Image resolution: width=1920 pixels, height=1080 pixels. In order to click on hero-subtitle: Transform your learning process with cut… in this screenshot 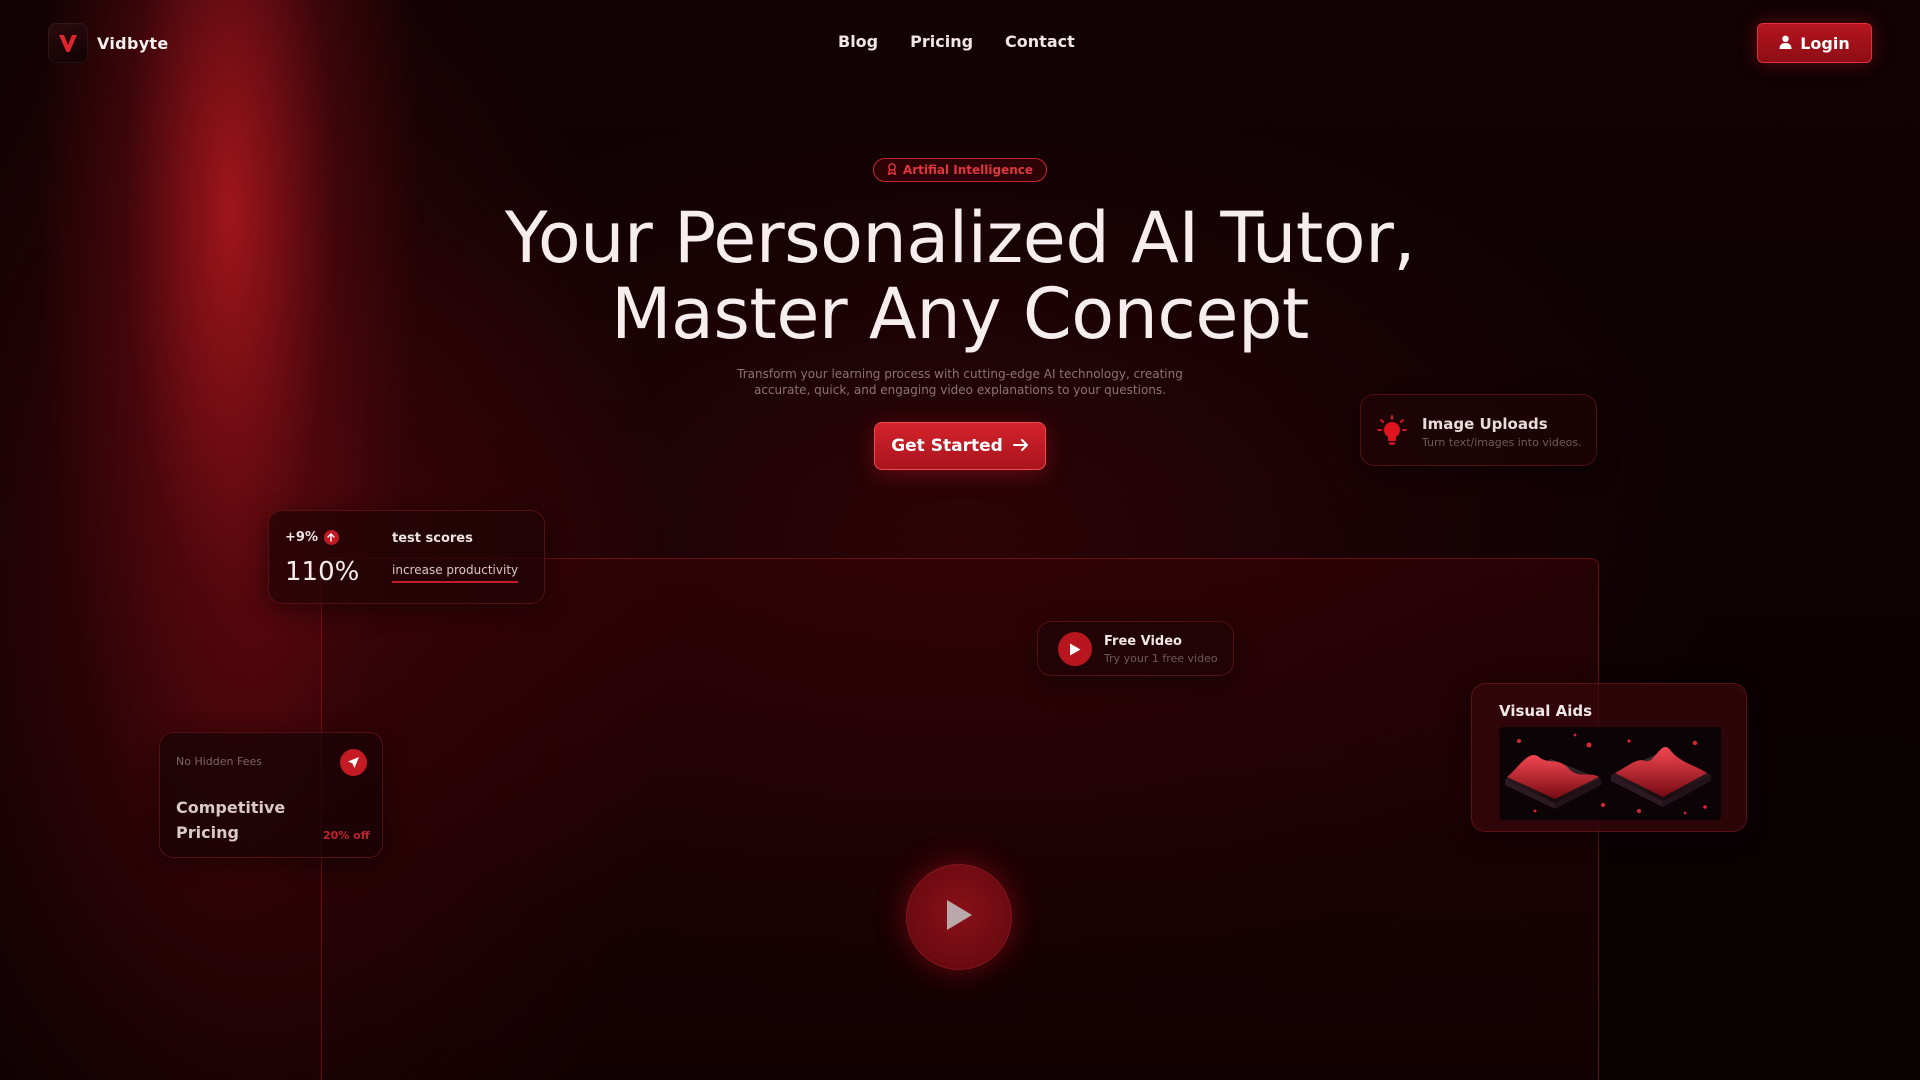, I will do `click(960, 382)`.